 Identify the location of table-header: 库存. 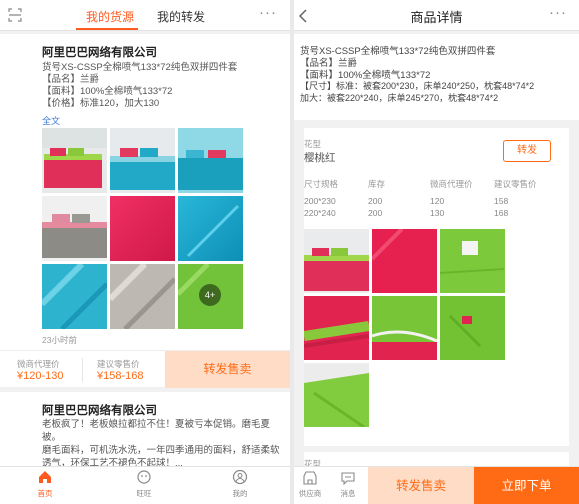
(377, 184).